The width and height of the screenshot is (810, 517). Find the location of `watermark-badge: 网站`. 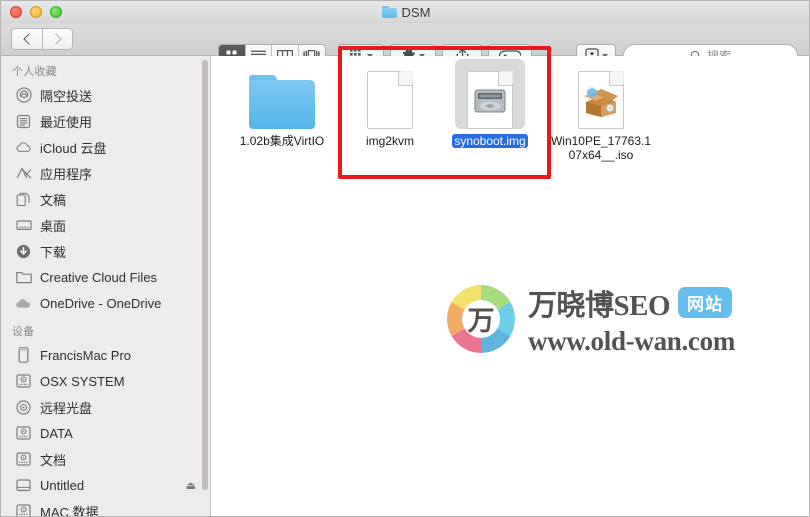

watermark-badge: 网站 is located at coordinates (705, 302).